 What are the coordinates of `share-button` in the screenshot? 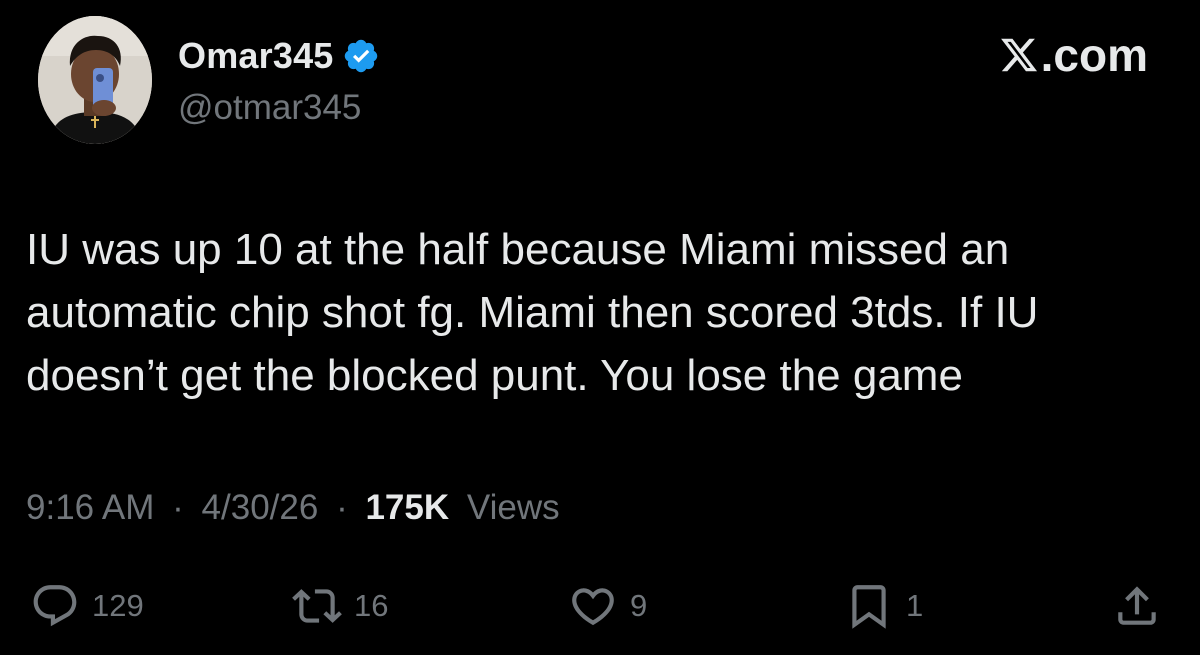 It's located at (1137, 606).